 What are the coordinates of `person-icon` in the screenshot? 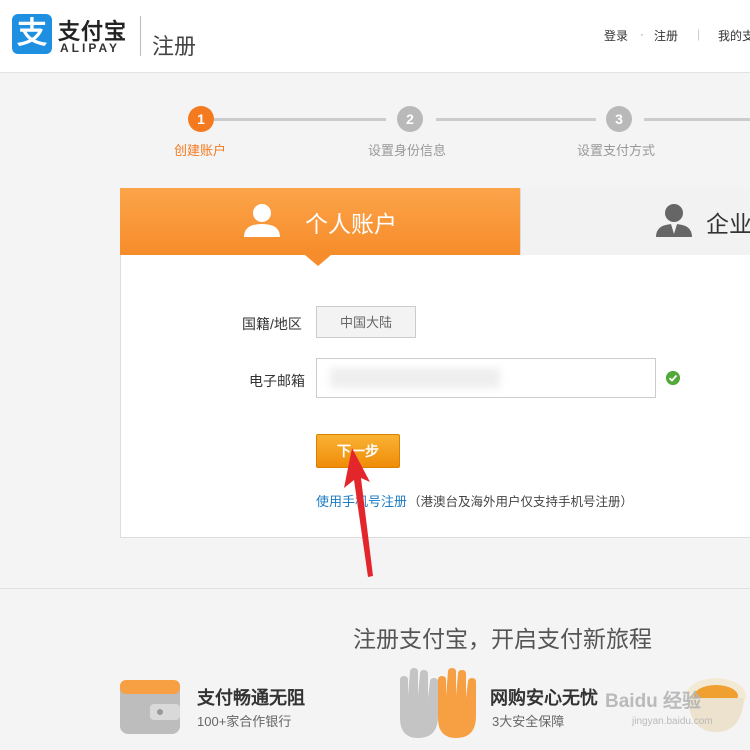 It's located at (262, 220).